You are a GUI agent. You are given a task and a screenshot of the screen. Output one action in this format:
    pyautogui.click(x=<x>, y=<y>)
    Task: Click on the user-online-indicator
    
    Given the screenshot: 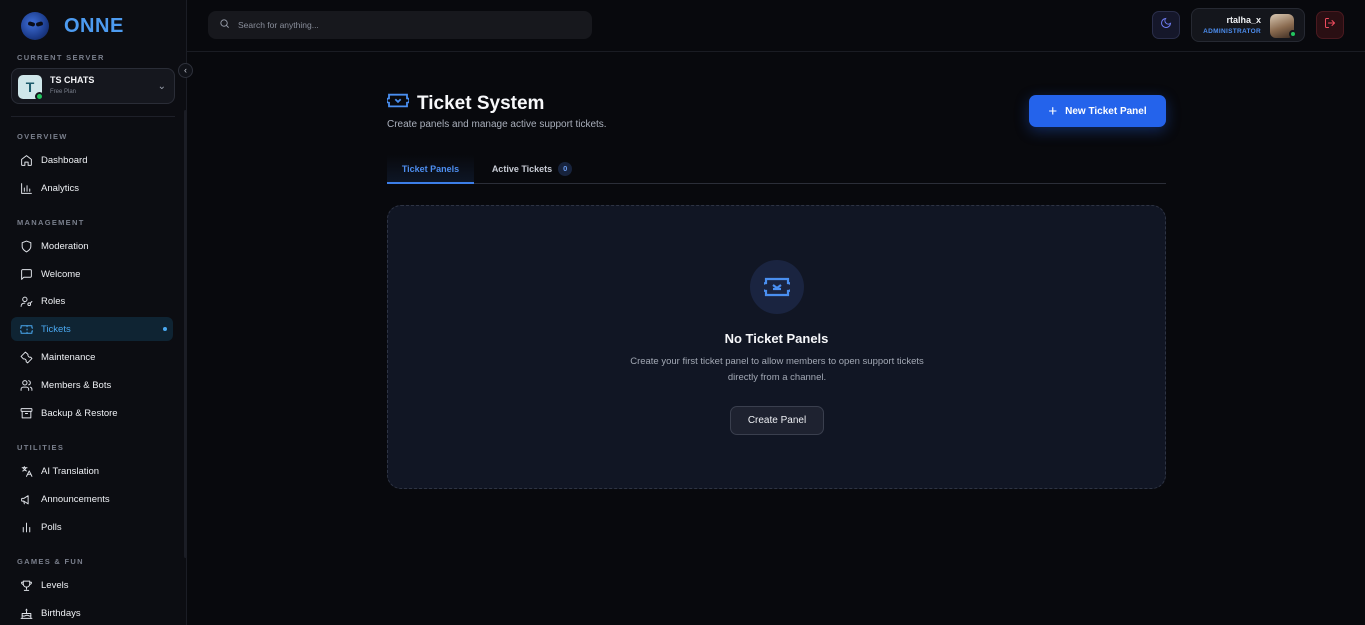 What is the action you would take?
    pyautogui.click(x=1293, y=34)
    